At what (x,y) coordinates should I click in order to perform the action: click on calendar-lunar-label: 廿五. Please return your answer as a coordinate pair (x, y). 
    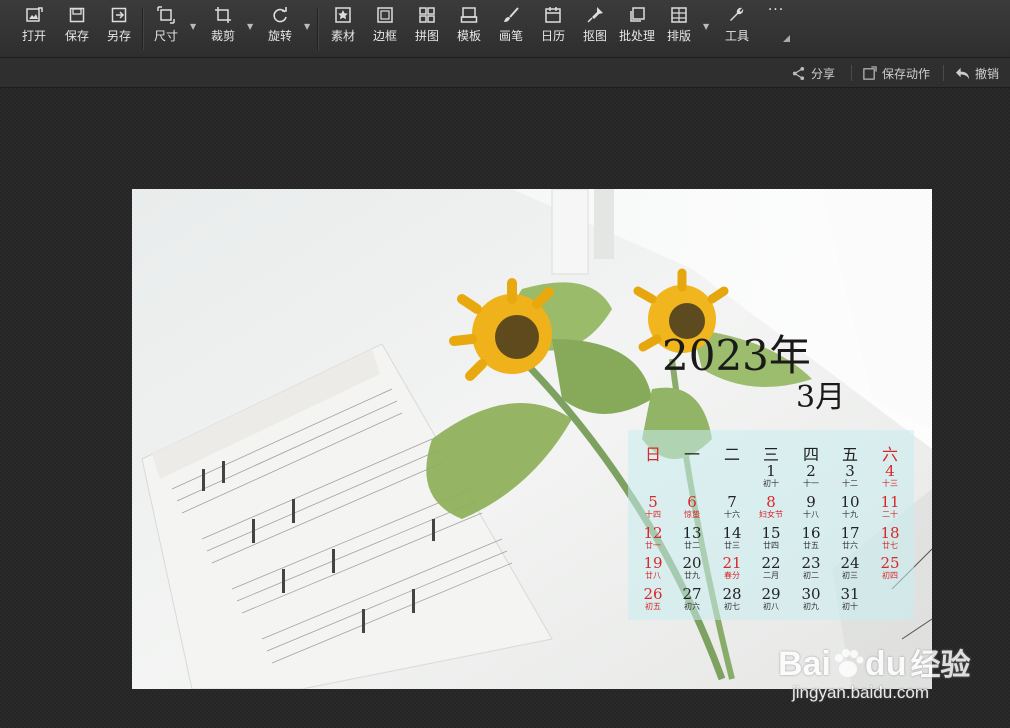
    Looking at the image, I should click on (811, 545).